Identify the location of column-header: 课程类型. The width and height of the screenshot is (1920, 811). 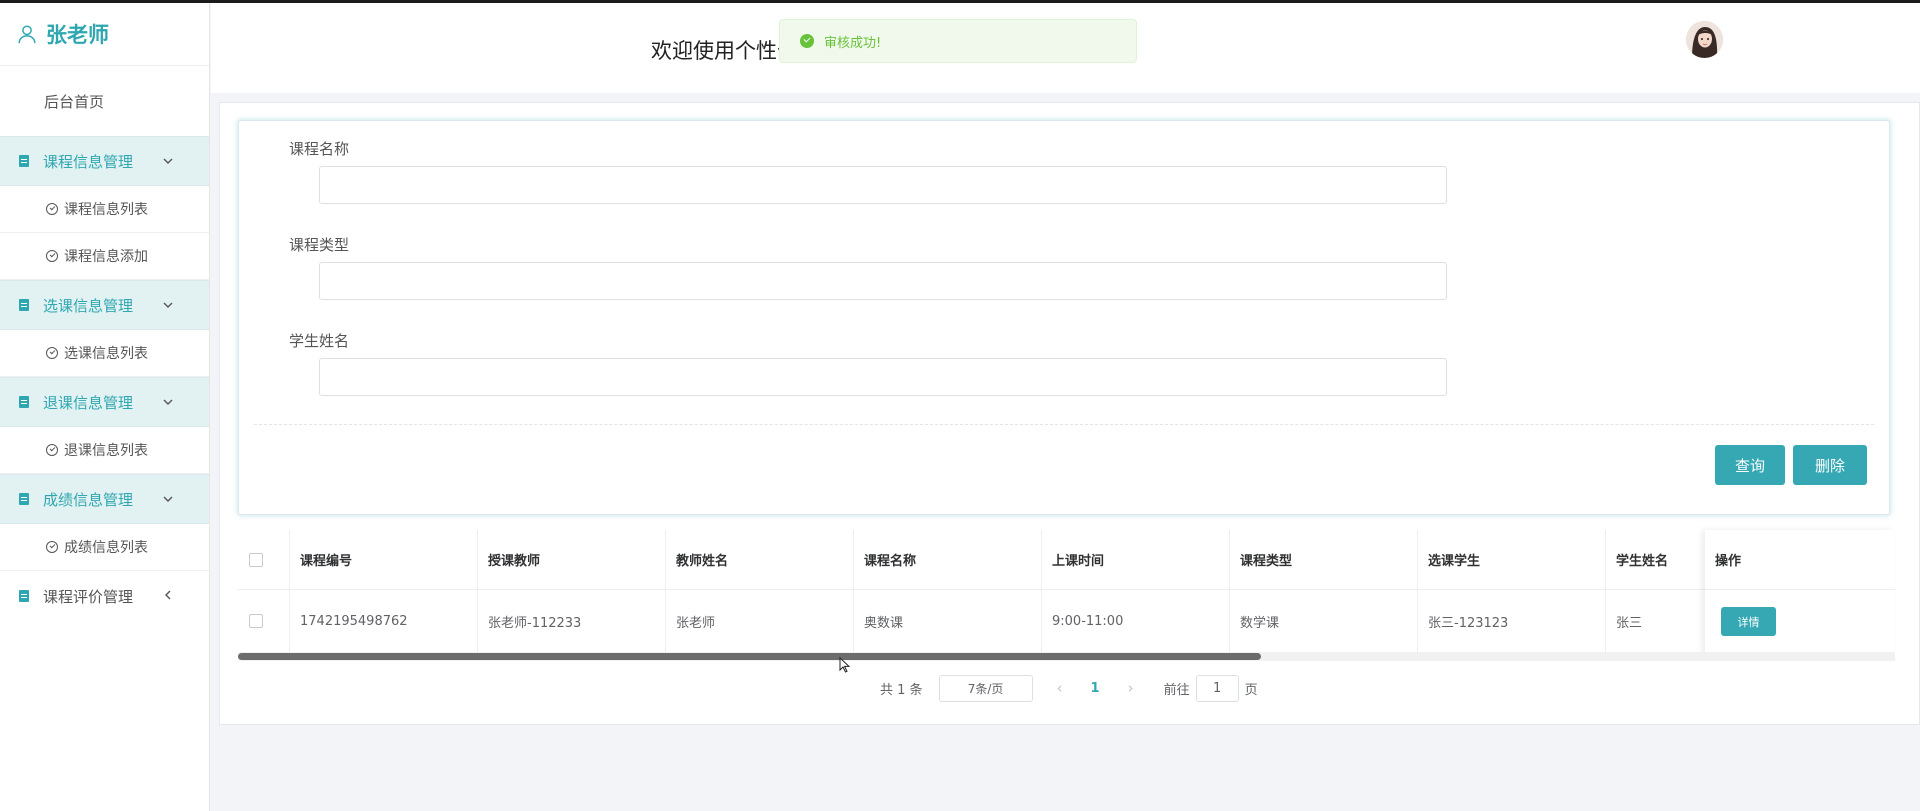
(1324, 559).